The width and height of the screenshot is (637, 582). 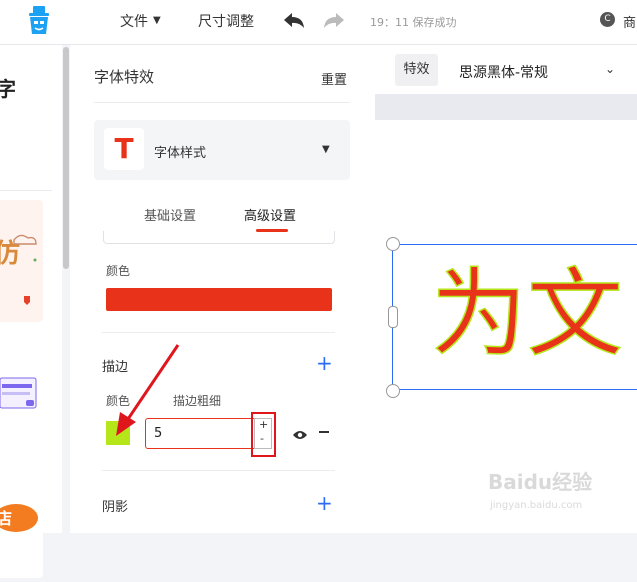 I want to click on eye-icon, so click(x=300, y=435).